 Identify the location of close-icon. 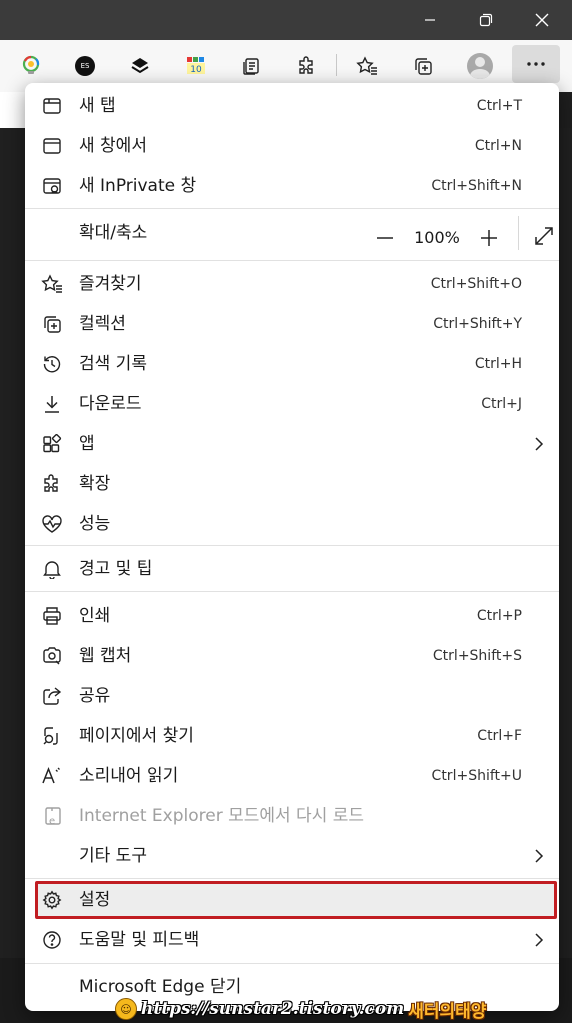
(542, 20).